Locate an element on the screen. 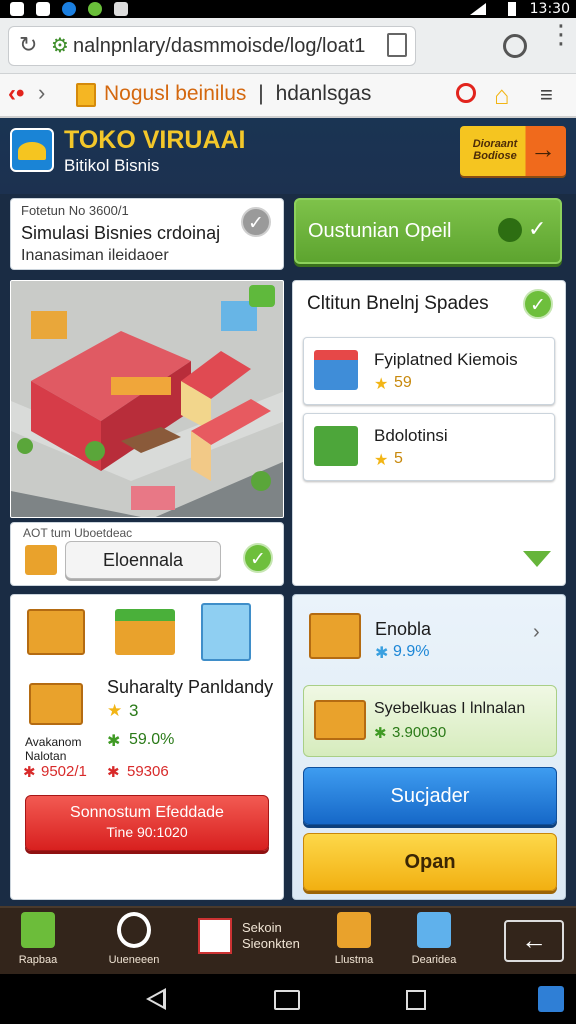  product-row-button: Syebelkuas I lnlnalan ✱ 3.90030 is located at coordinates (430, 721).